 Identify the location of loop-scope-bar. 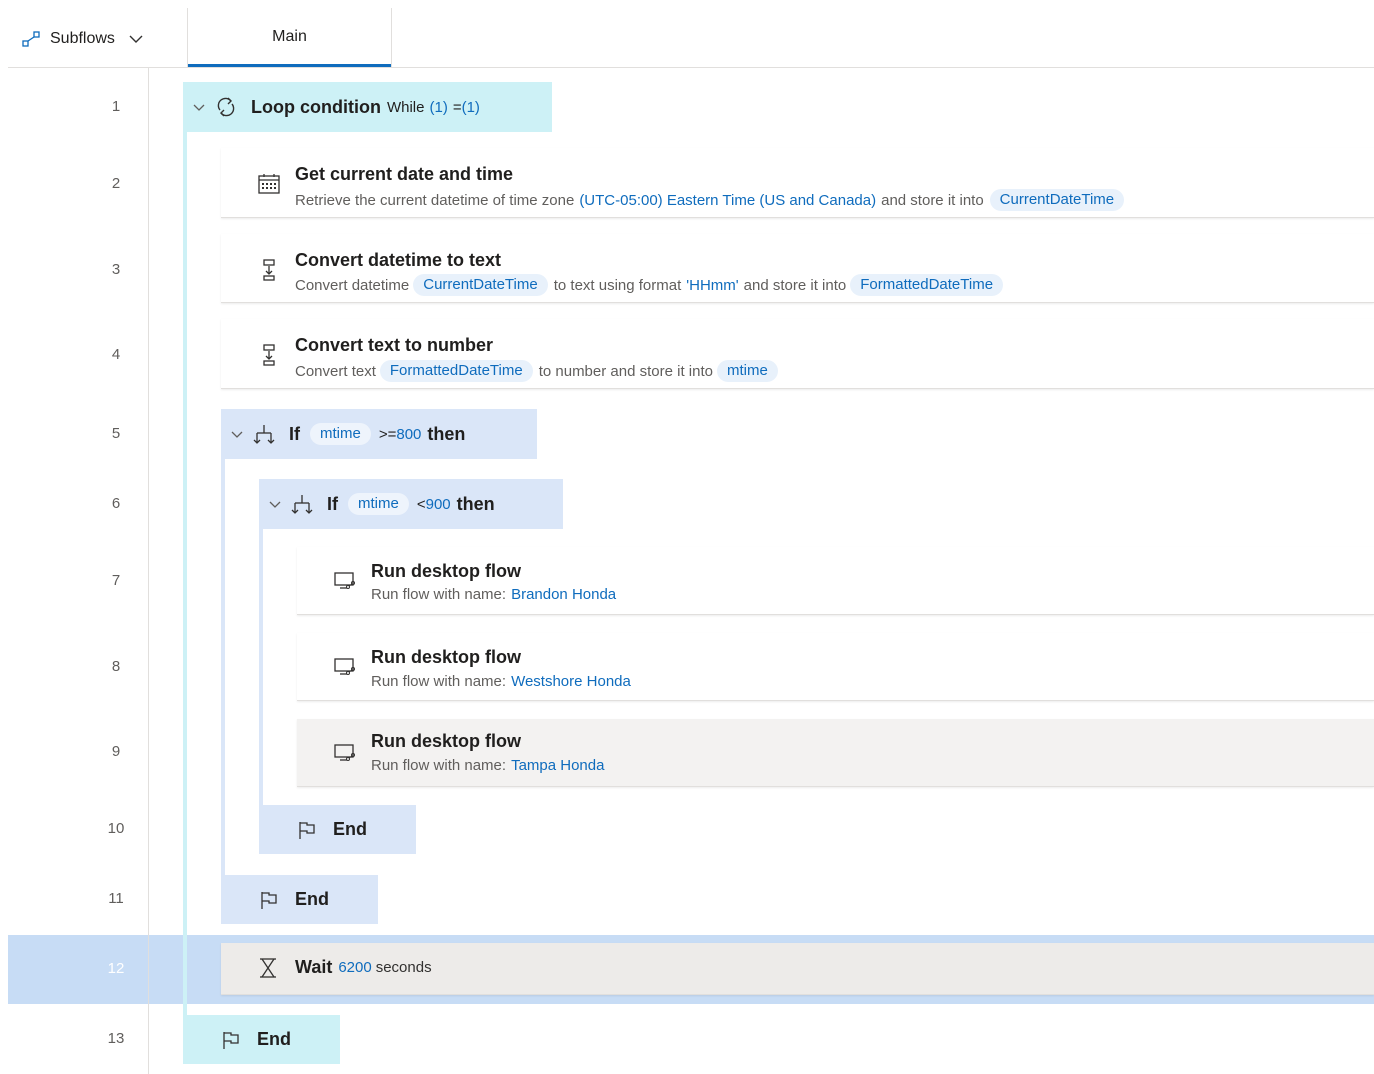
(185, 573).